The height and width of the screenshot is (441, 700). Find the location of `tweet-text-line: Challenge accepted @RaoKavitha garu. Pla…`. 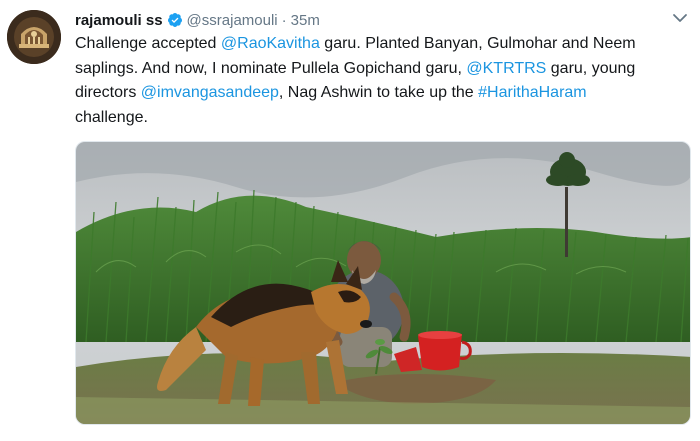

tweet-text-line: Challenge accepted @RaoKavitha garu. Pla… is located at coordinates (375, 44).